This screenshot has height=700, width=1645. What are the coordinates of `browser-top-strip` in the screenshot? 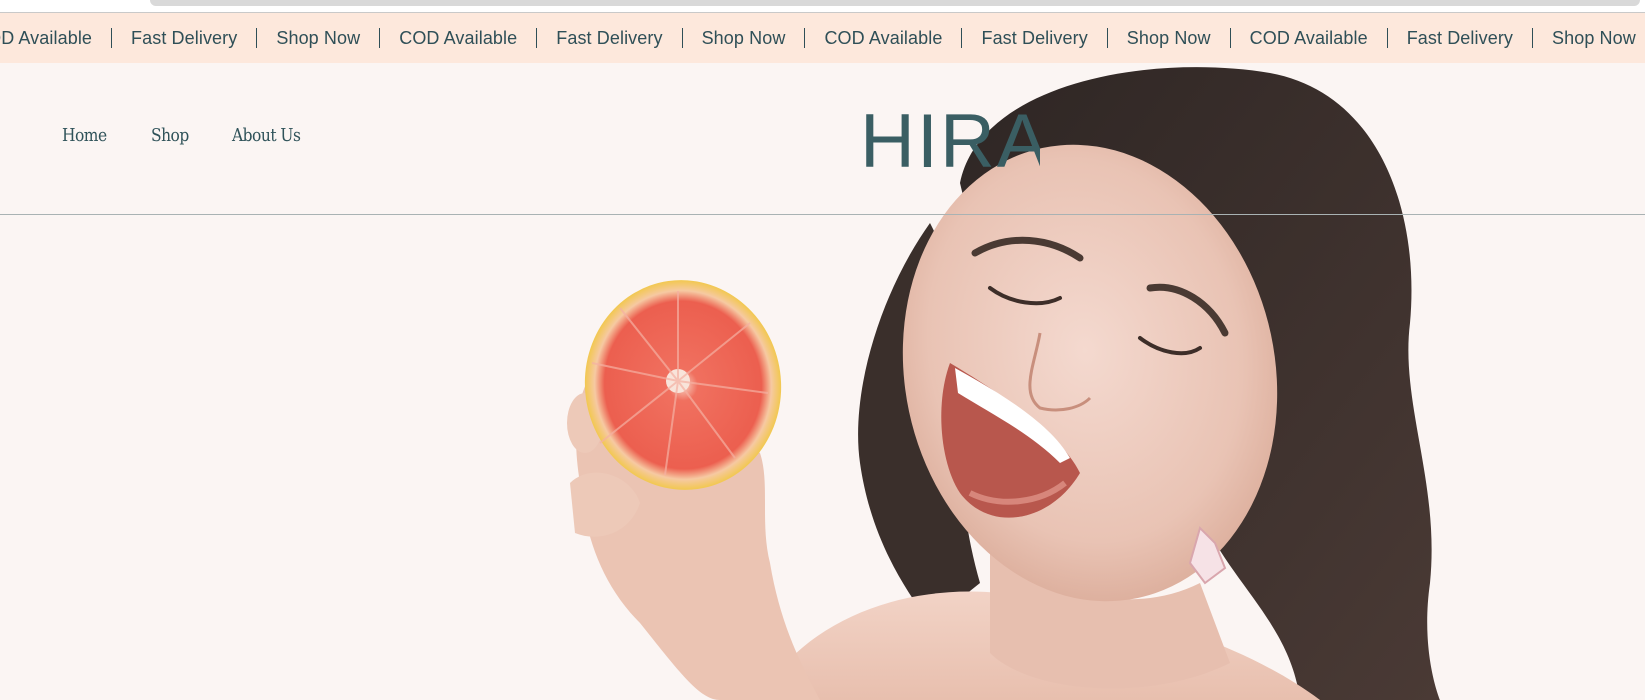 It's located at (822, 6).